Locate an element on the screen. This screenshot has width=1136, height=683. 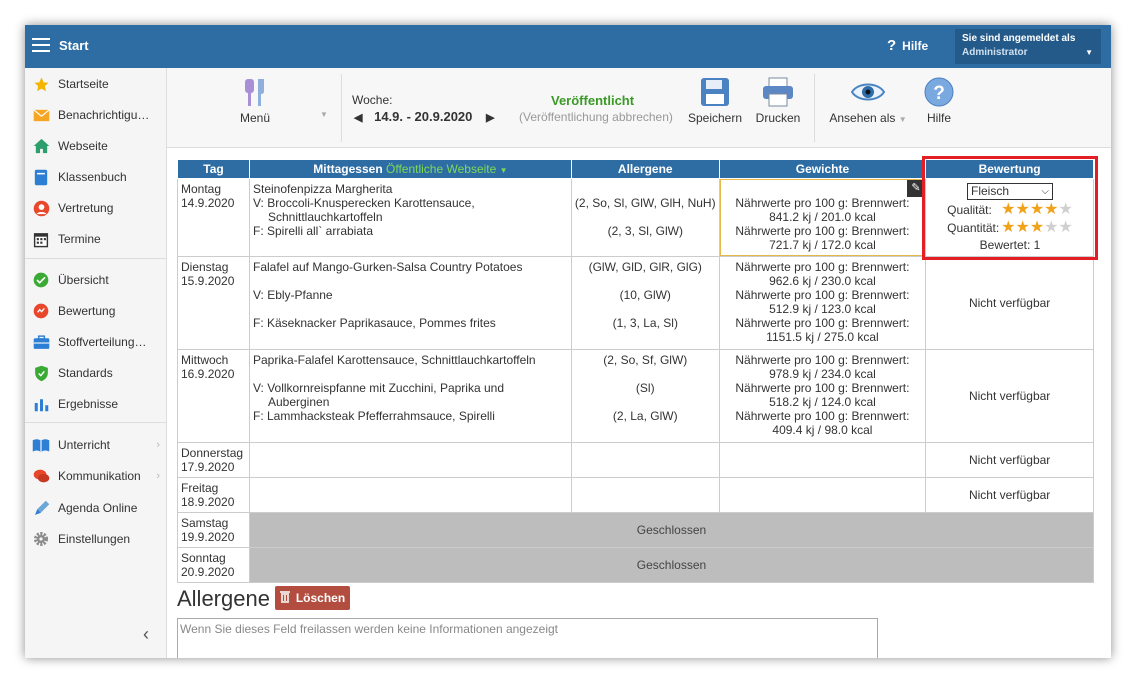
sidebar-item-agenda-online: Agenda Online is located at coordinates (96, 508).